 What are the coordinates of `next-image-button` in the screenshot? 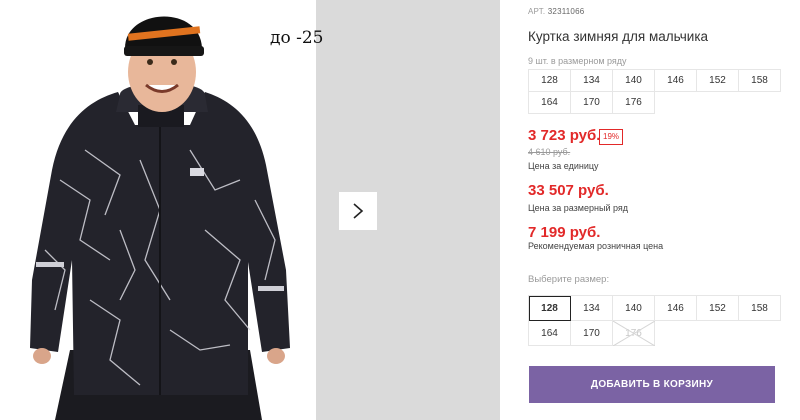 It's located at (358, 211).